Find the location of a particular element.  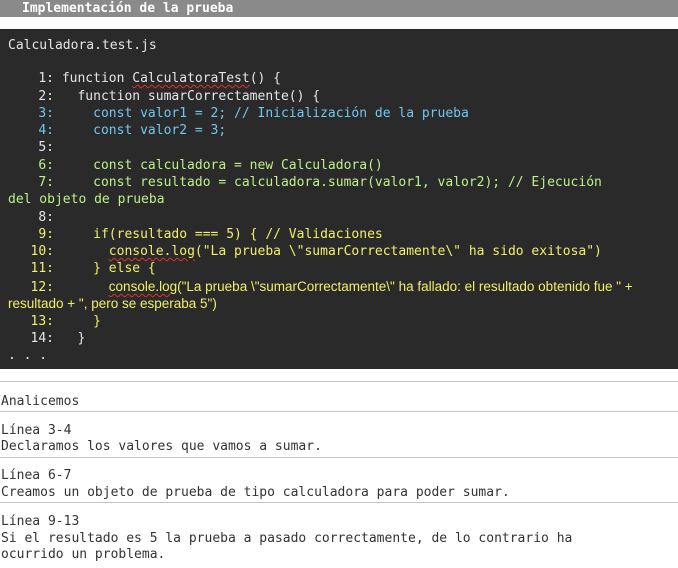

line-number: 11: is located at coordinates (42, 268).